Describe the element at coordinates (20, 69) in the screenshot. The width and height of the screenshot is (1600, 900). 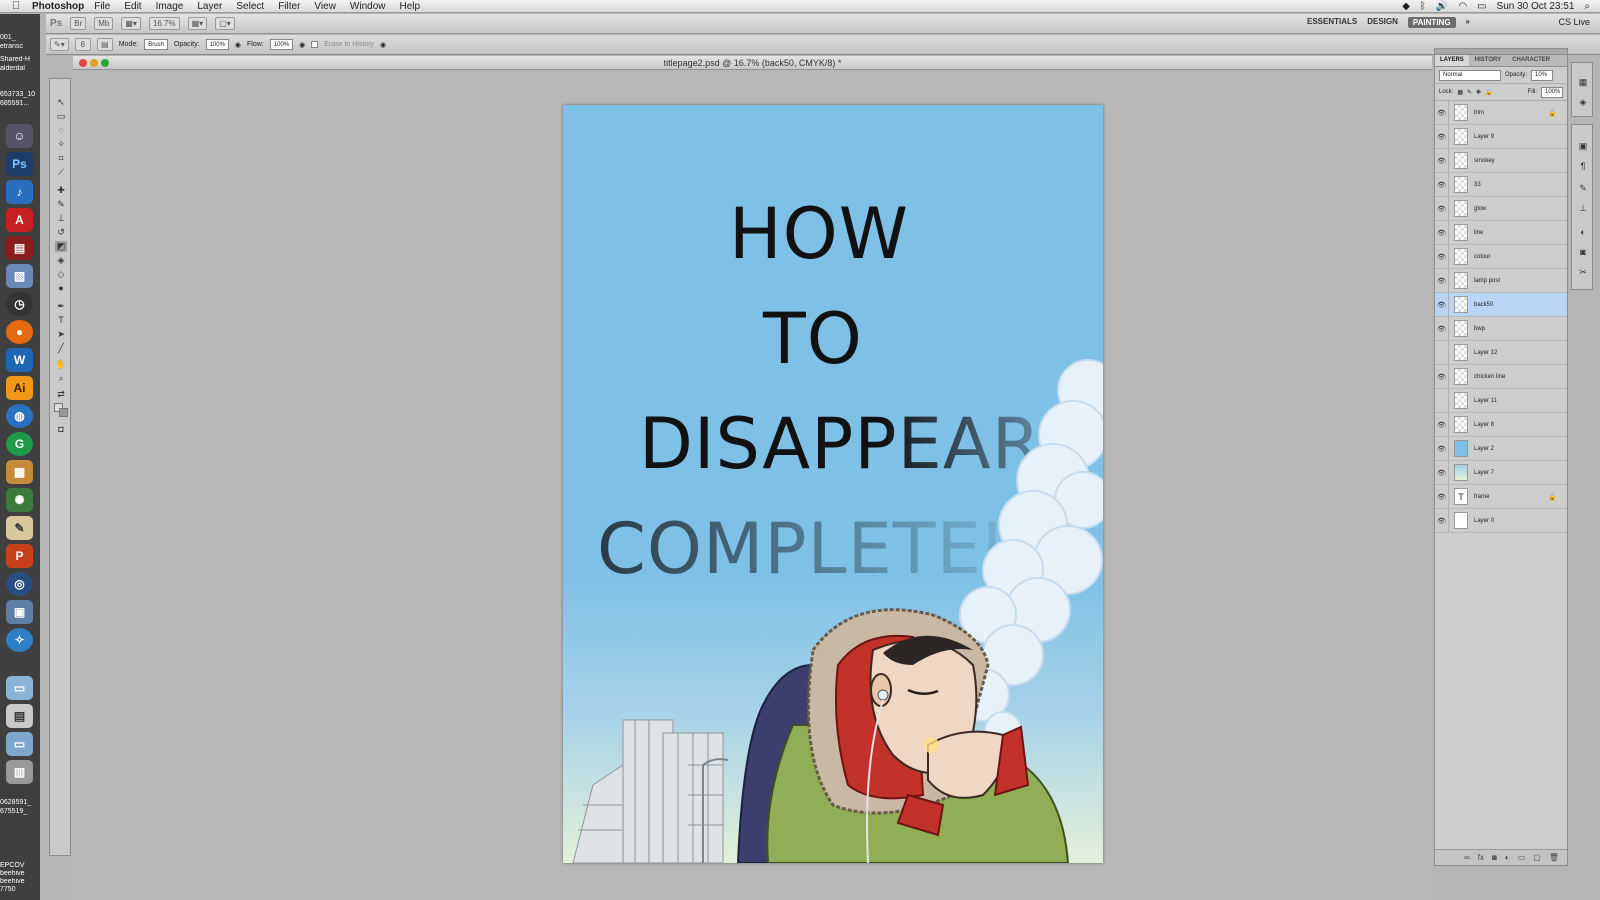
I see `desktop-file-label: alderdal` at that location.